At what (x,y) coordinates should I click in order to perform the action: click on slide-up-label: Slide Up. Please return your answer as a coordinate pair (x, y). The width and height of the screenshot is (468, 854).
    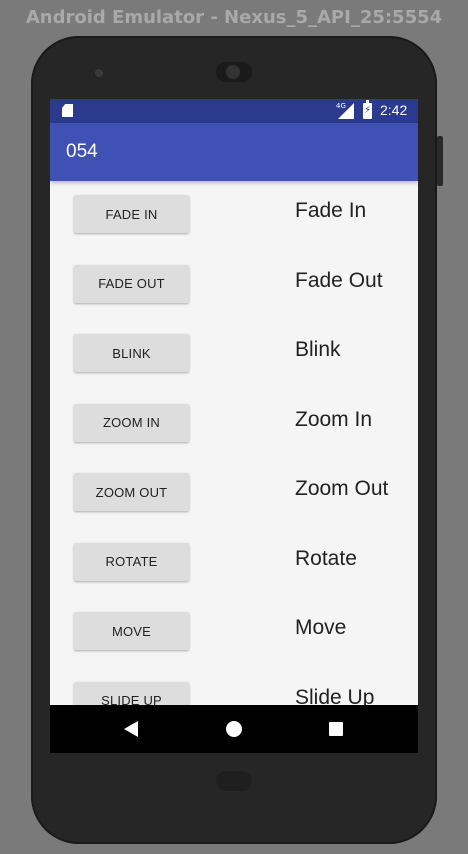
    Looking at the image, I should click on (335, 695).